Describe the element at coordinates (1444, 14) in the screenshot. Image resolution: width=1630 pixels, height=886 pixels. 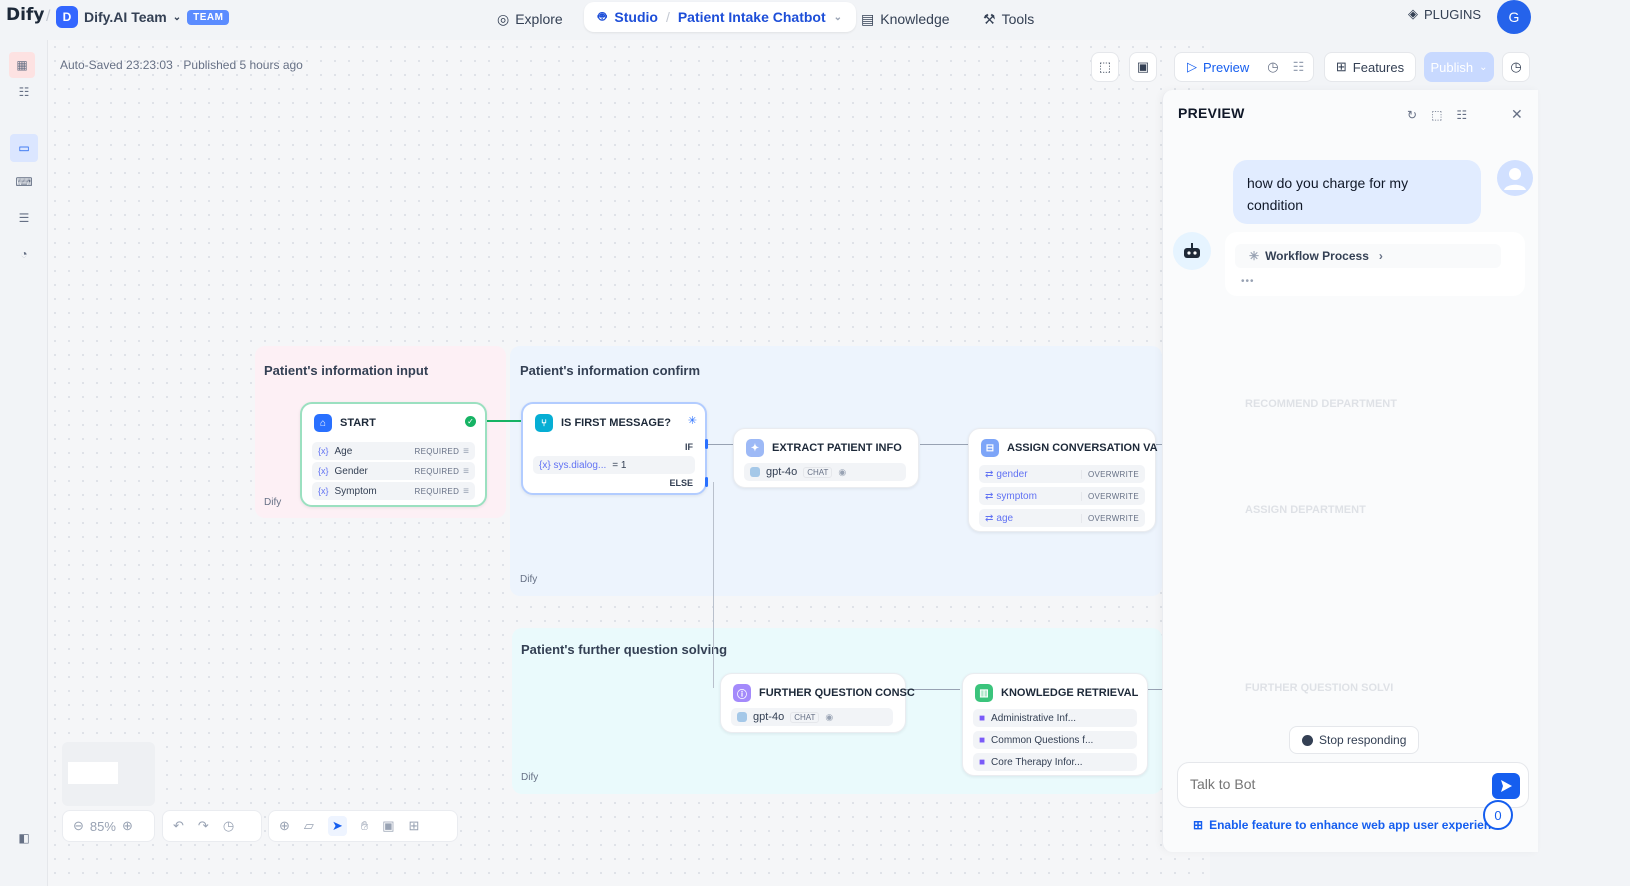
I see `nav-plugins: ◈ PLUGINS` at that location.